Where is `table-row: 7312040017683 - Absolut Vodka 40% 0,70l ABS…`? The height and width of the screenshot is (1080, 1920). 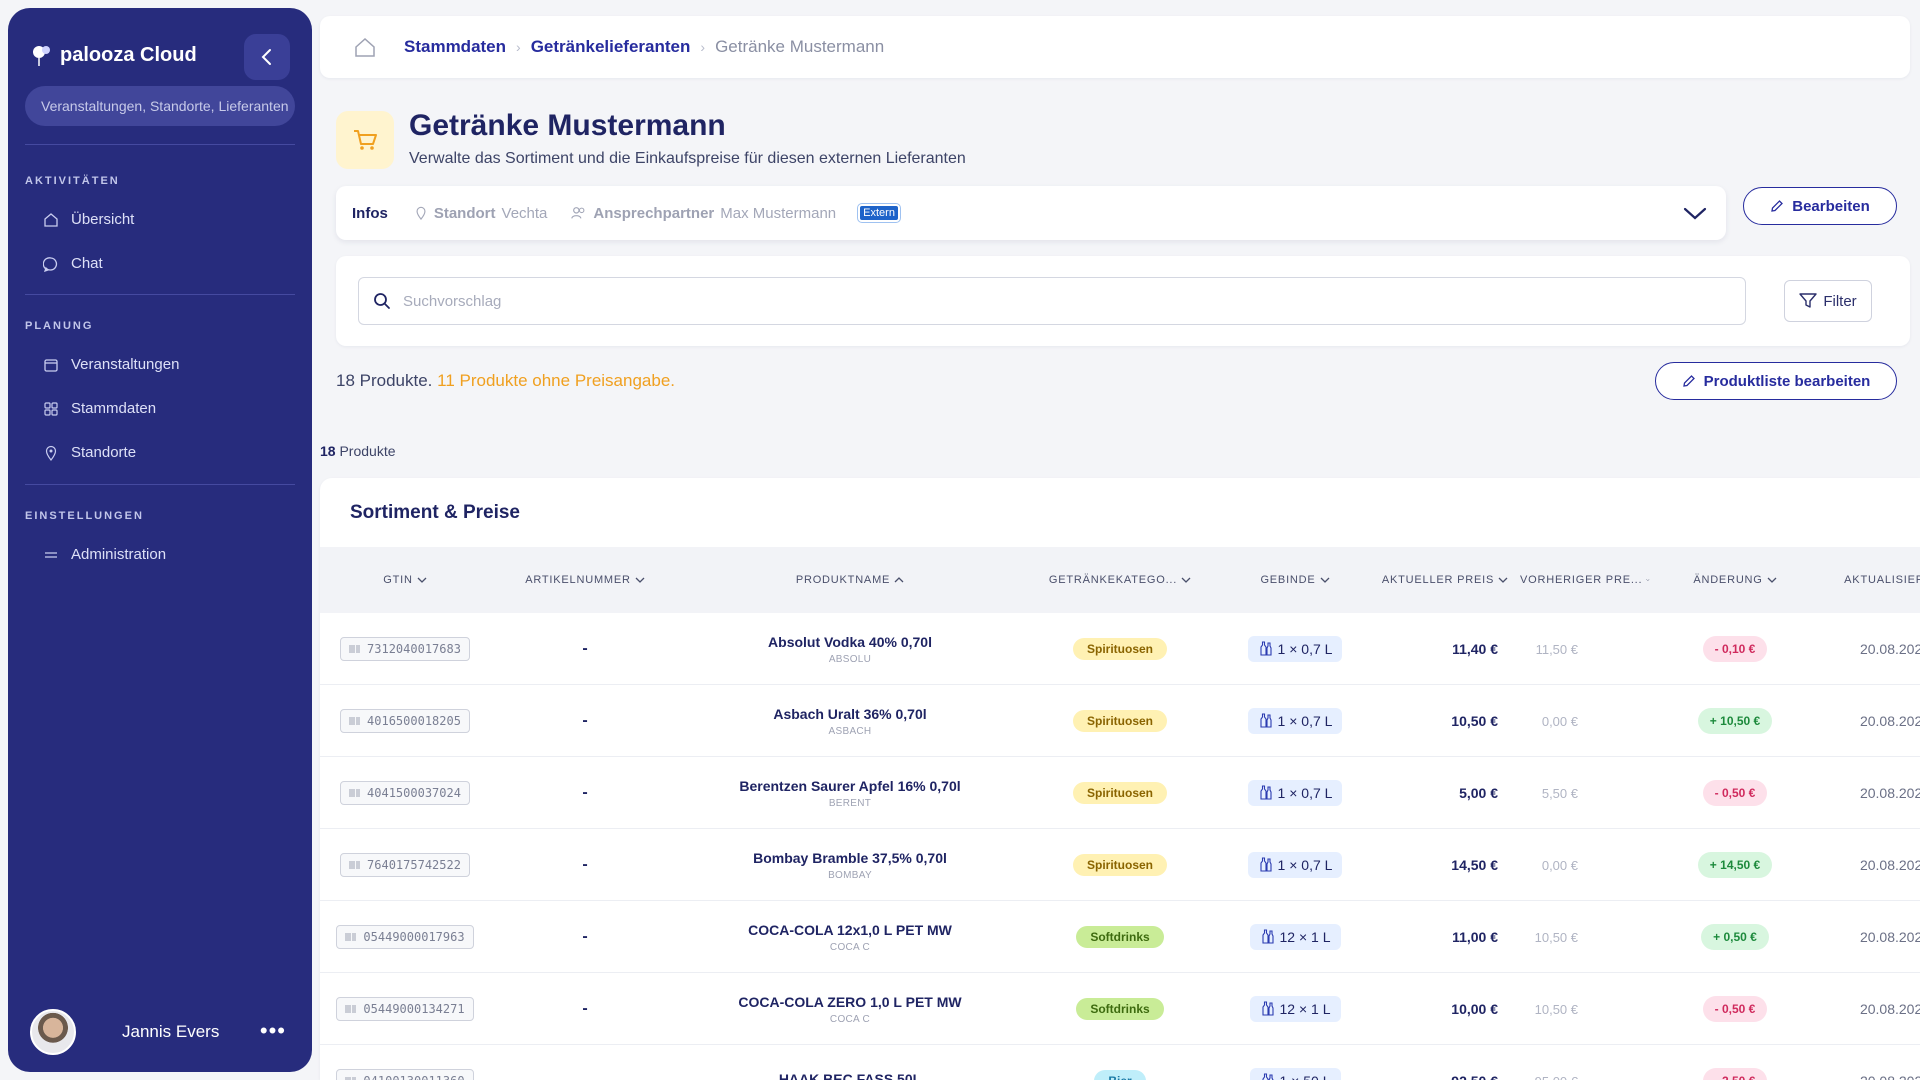
table-row: 7312040017683 - Absolut Vodka 40% 0,70l ABS… is located at coordinates (1120, 649).